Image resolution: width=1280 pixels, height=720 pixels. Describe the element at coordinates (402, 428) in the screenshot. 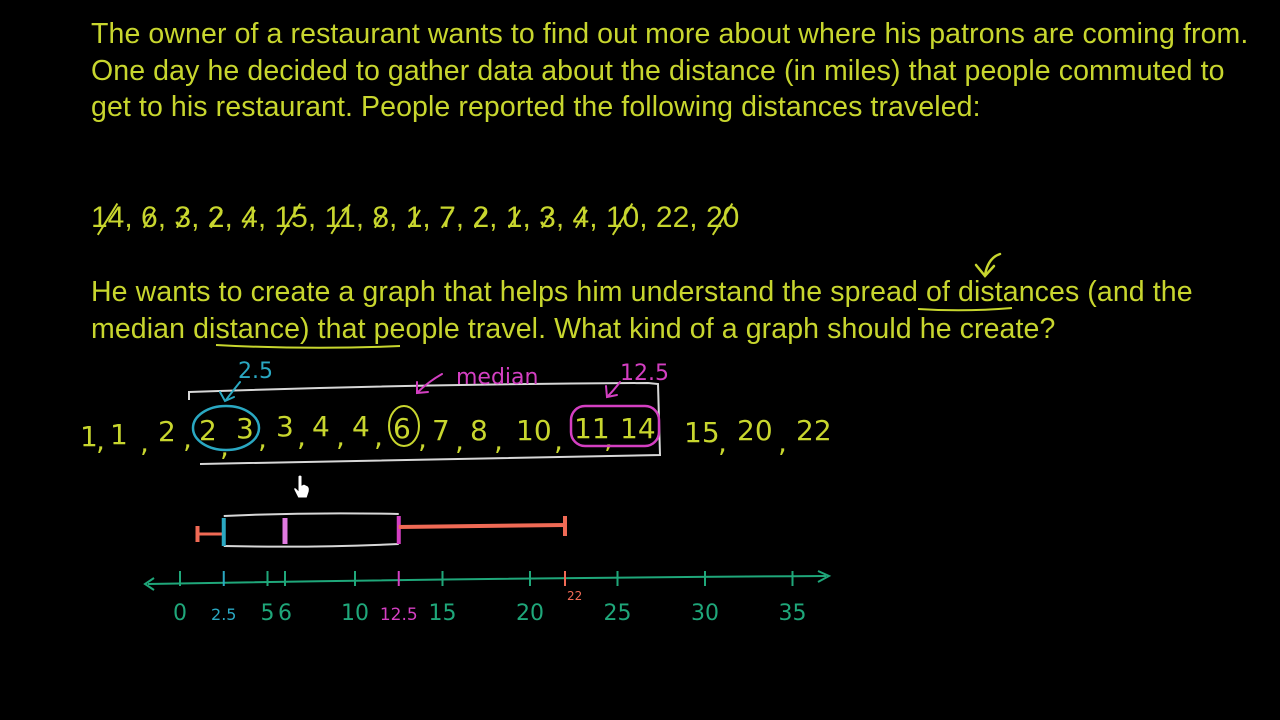

I see `sorted-value: 6` at that location.